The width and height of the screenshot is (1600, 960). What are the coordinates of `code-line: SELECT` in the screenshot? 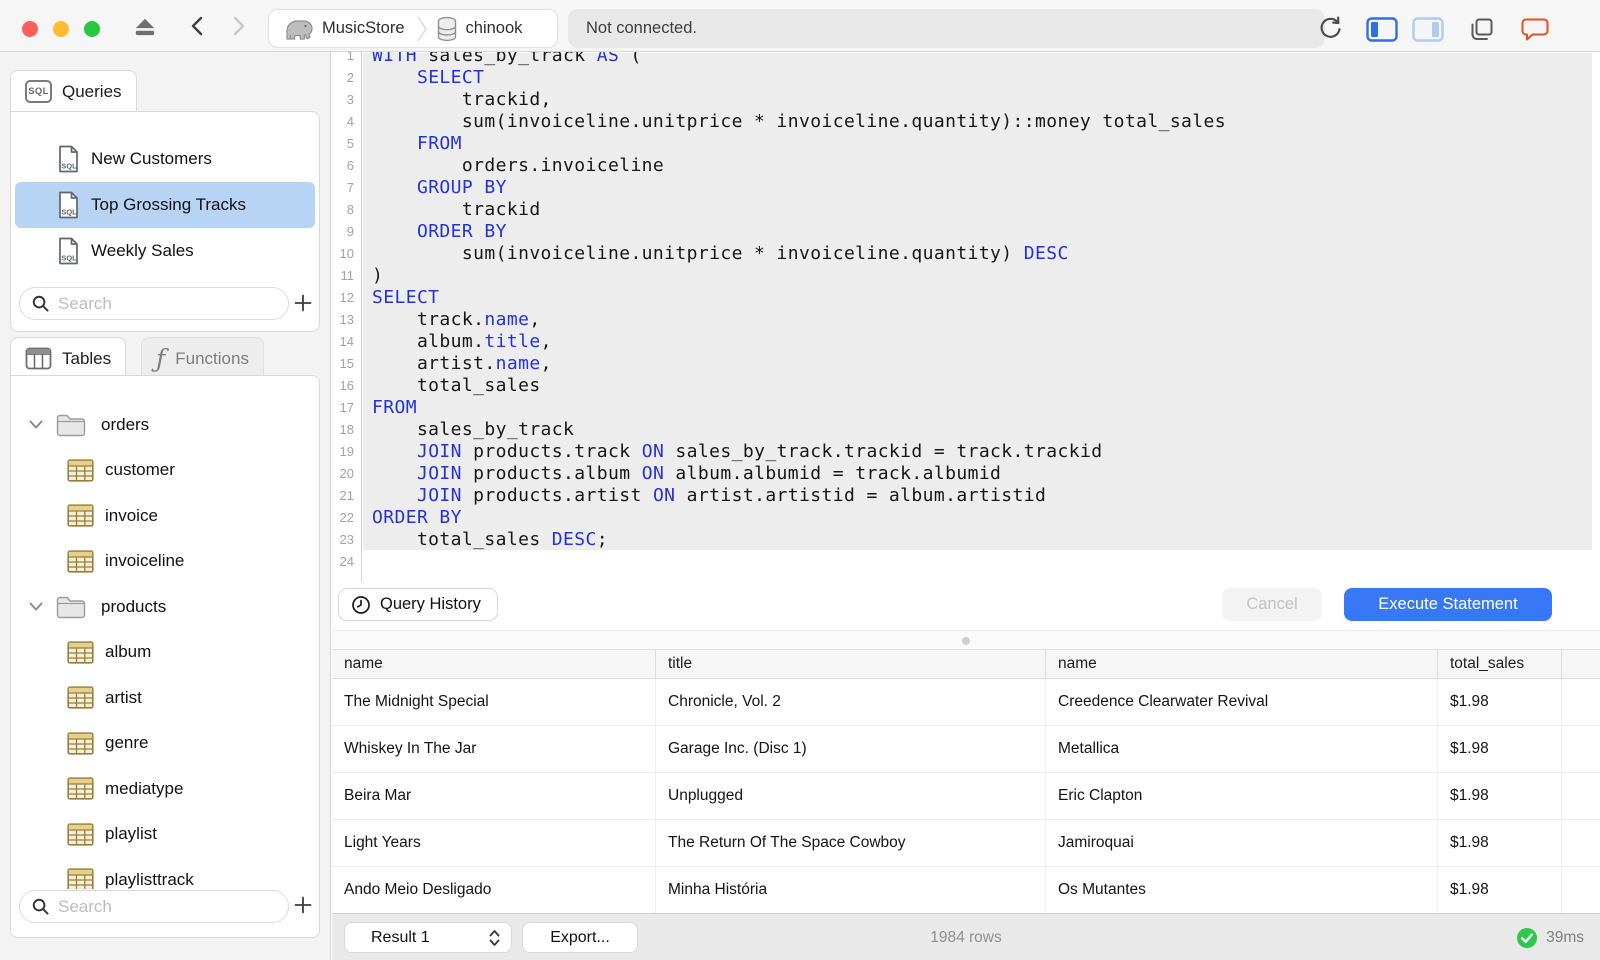 It's located at (799, 78).